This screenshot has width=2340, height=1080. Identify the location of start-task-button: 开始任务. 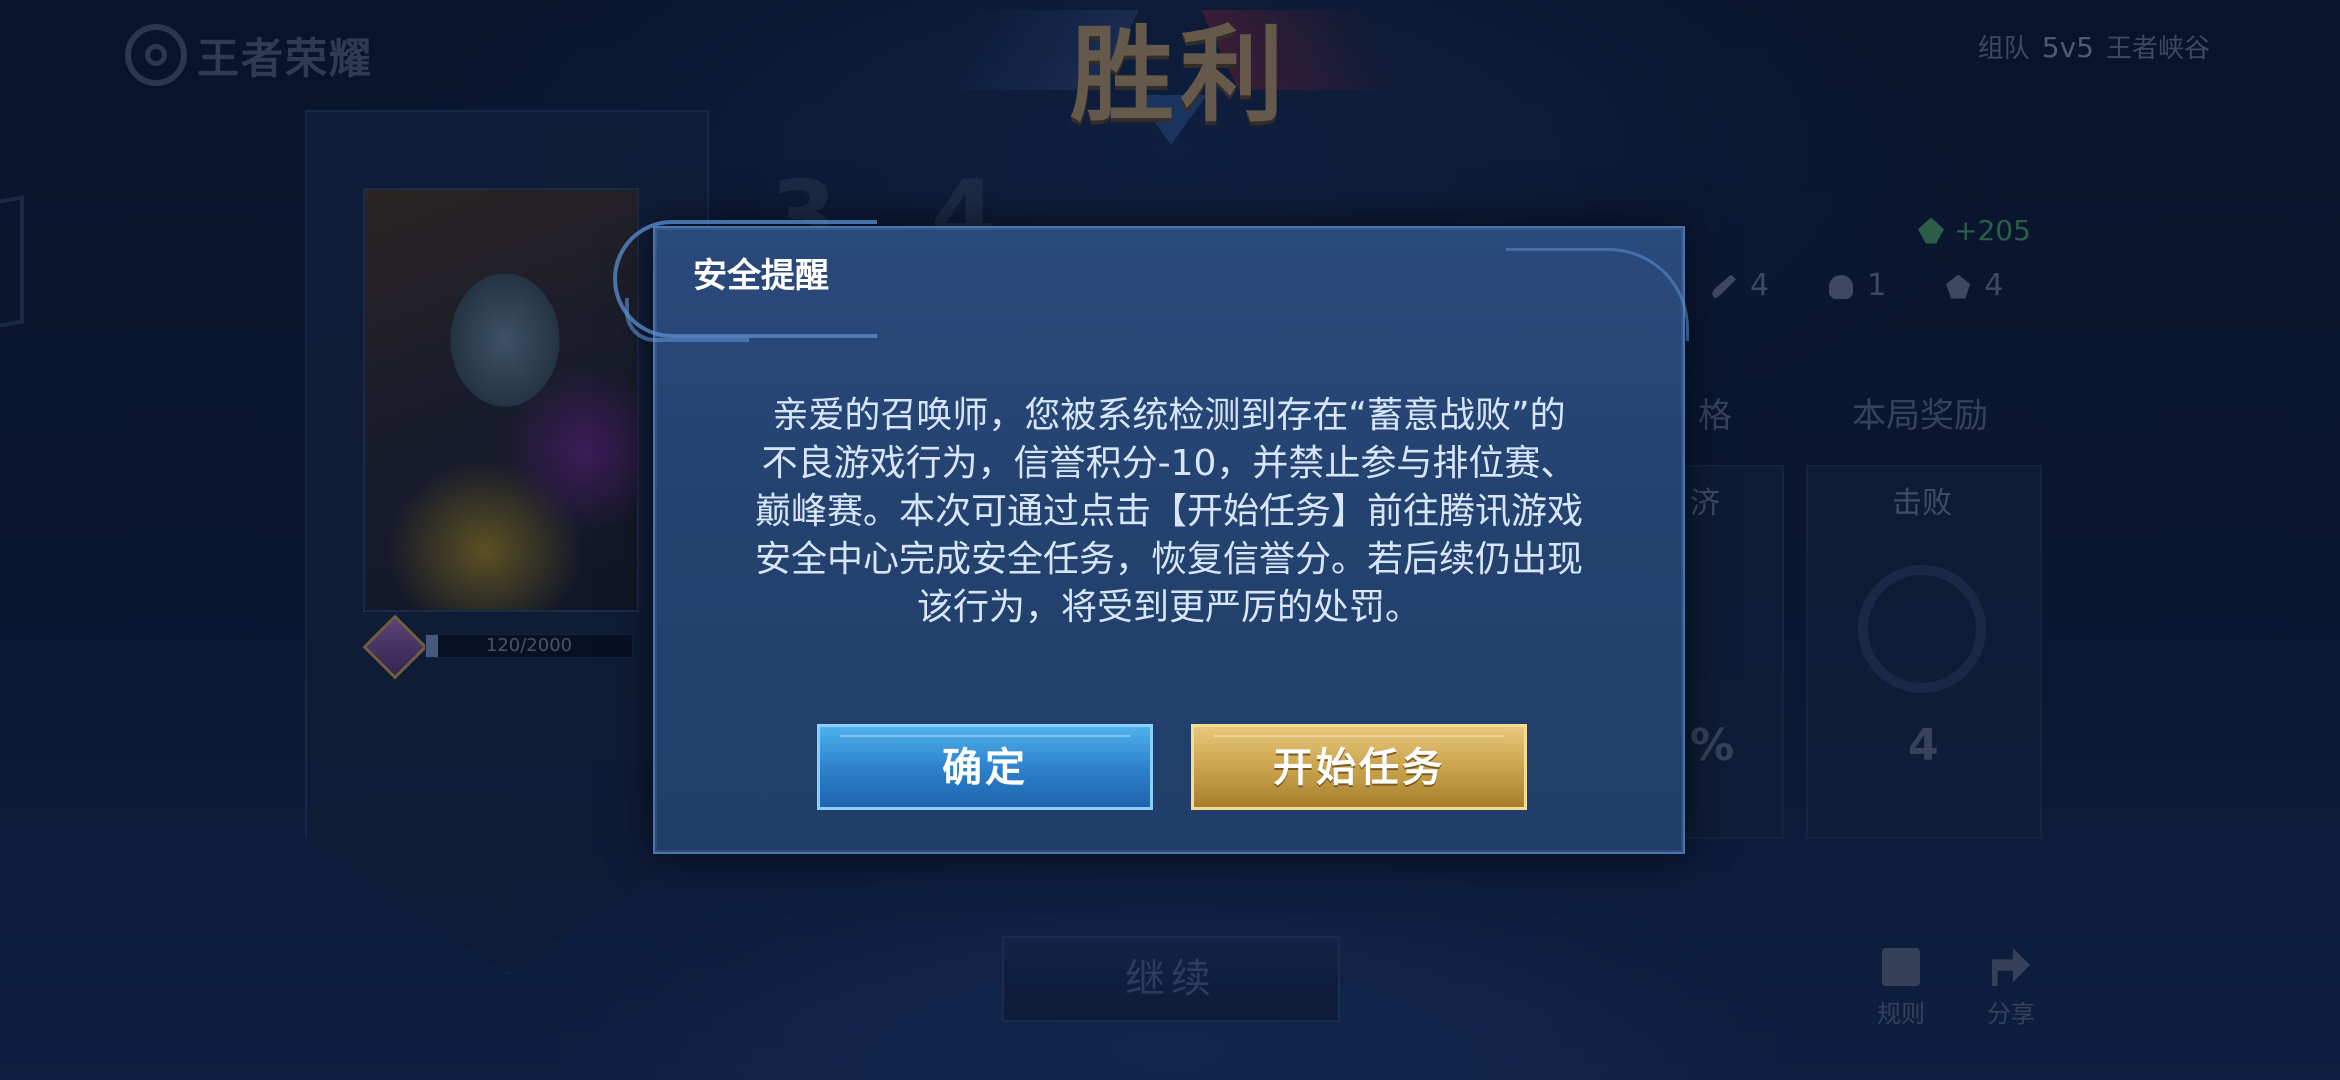
(1359, 767).